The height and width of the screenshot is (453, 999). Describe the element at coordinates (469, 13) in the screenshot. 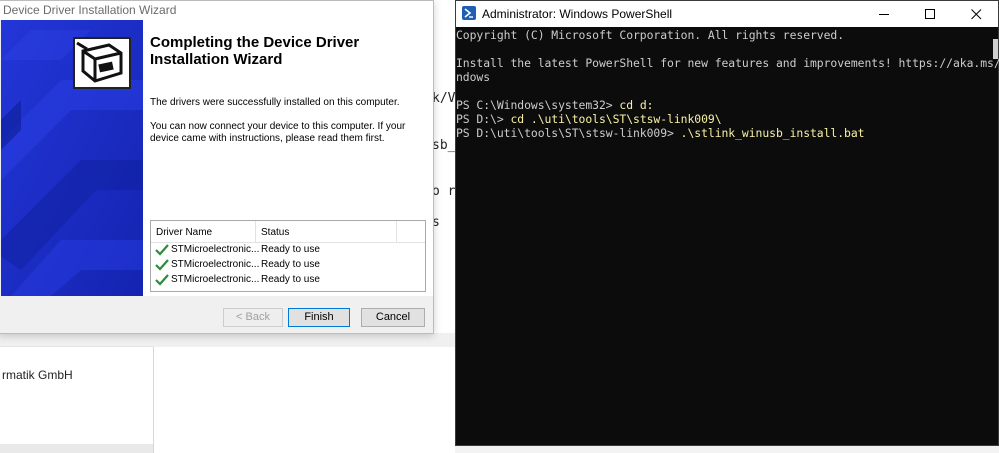

I see `powershell-icon` at that location.